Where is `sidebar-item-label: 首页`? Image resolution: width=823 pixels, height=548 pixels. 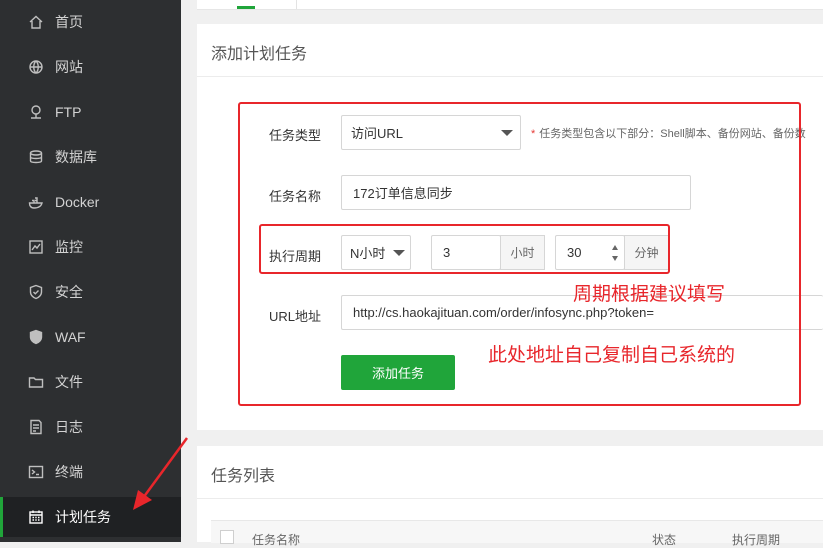
sidebar-item-label: 首页 is located at coordinates (69, 22).